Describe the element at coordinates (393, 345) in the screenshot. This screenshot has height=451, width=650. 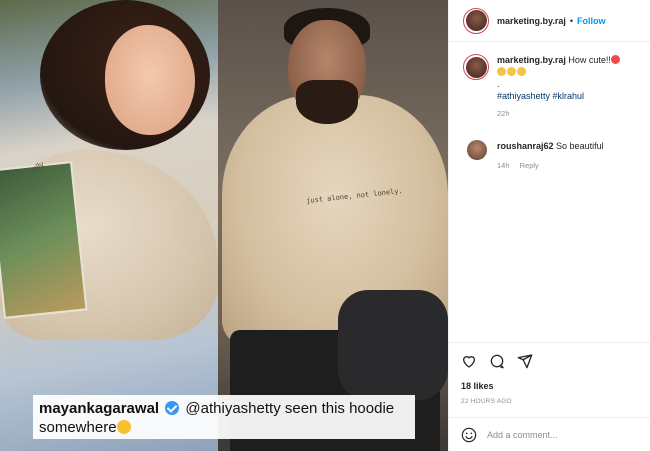
I see `photo-right-bag` at that location.